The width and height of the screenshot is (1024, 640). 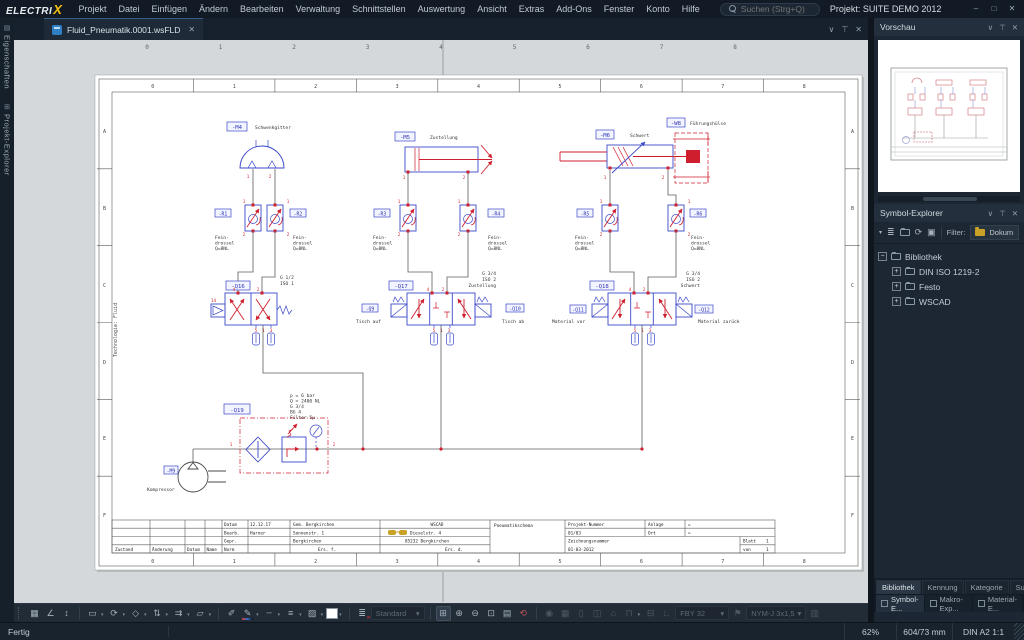 I want to click on wire-path-dropdown-icon: ▾, so click(x=639, y=615).